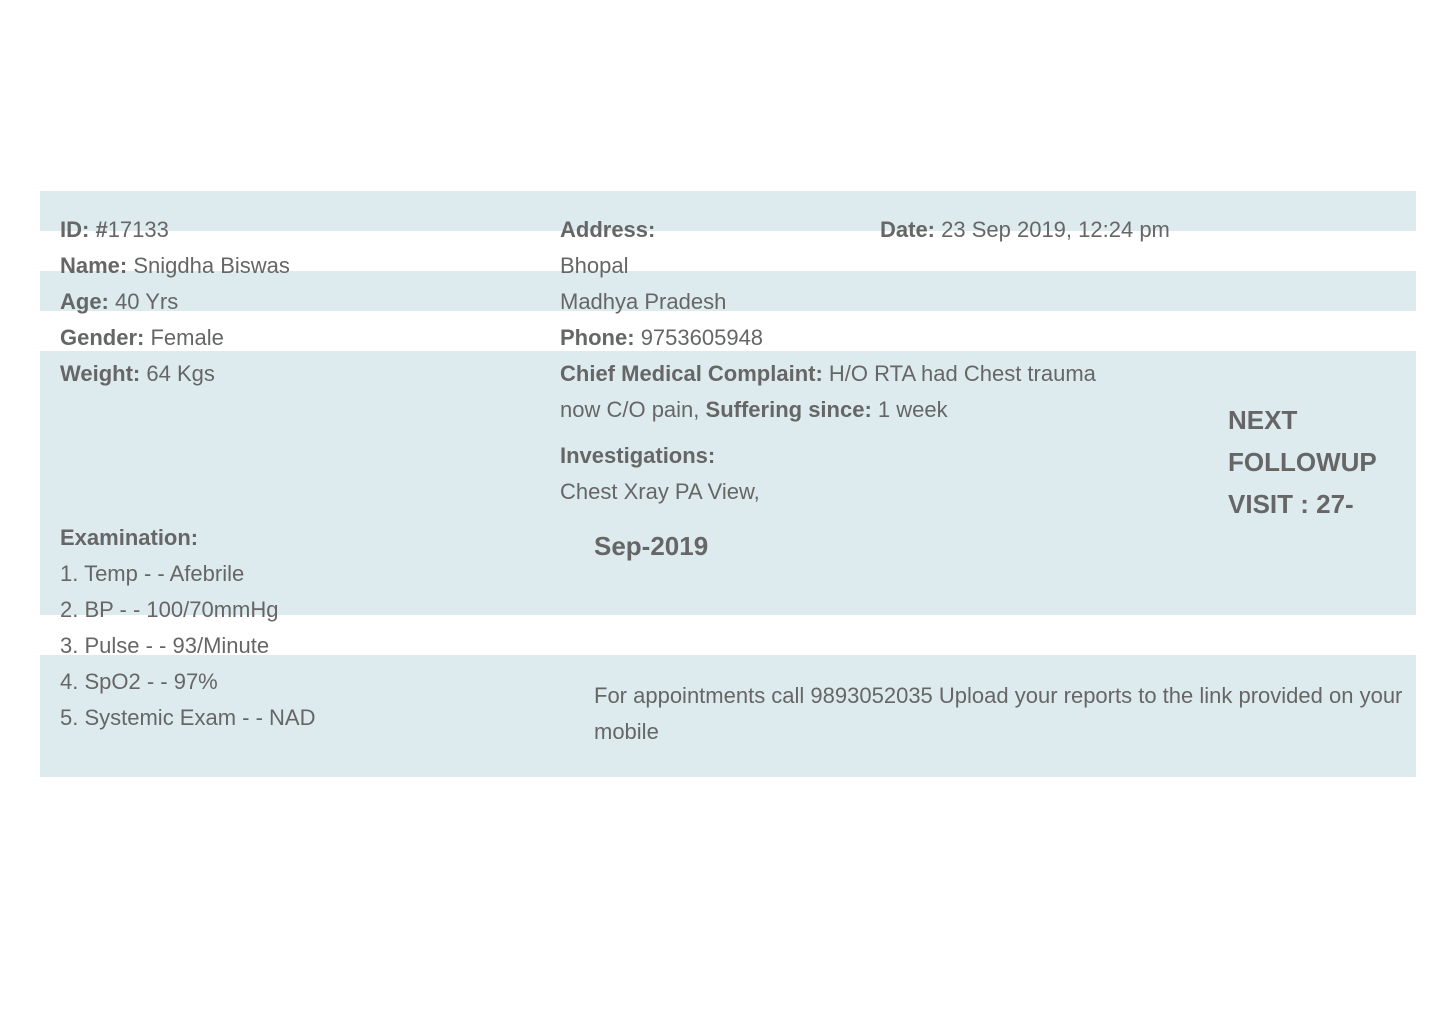 This screenshot has width=1456, height=1010. I want to click on investigations-label: Investigations:, so click(638, 455).